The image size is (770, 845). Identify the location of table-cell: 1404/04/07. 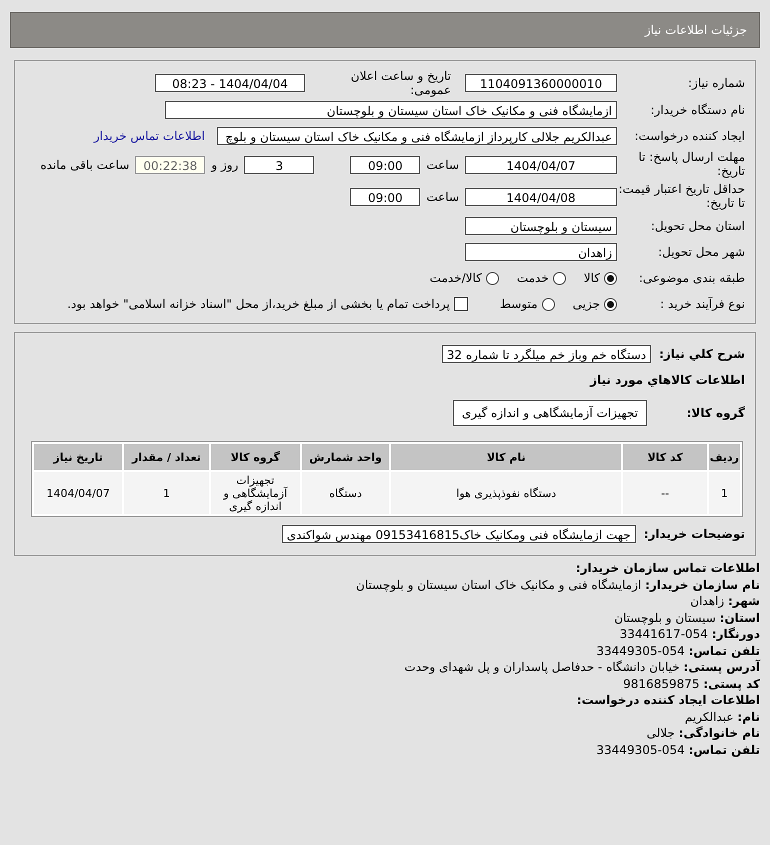
(78, 493).